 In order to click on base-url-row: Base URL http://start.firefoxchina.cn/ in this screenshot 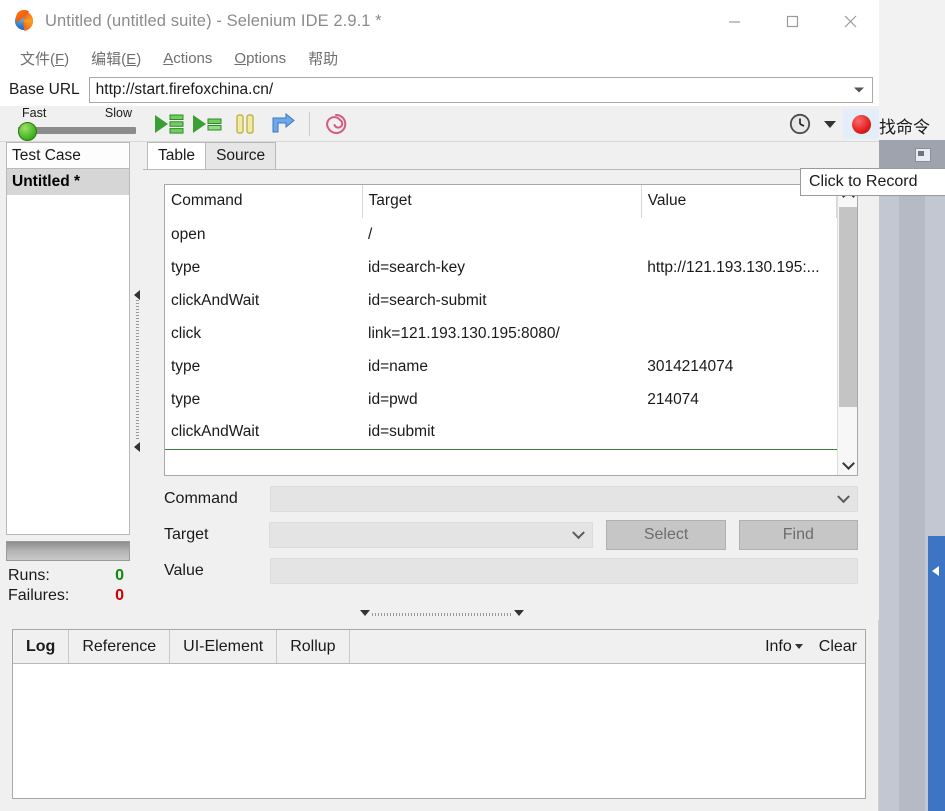, I will do `click(439, 90)`.